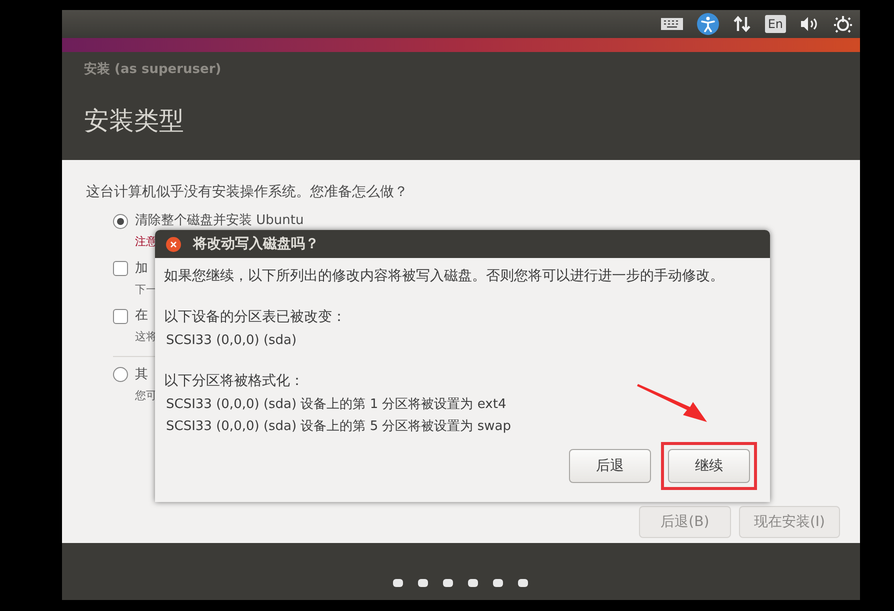 The width and height of the screenshot is (894, 611). Describe the element at coordinates (775, 24) in the screenshot. I see `keyboard-layout-indicator: En` at that location.